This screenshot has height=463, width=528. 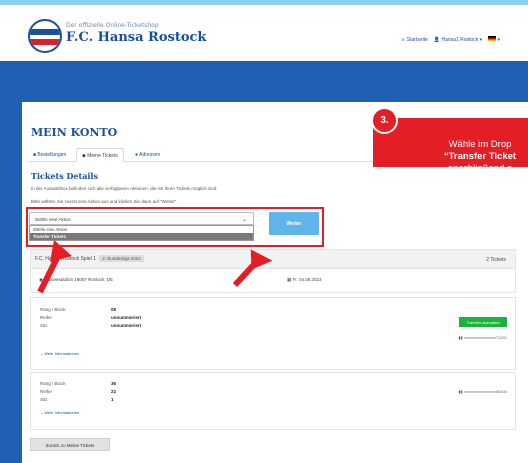 What do you see at coordinates (480, 144) in the screenshot?
I see `callout-line-1: Wähle im Drop` at bounding box center [480, 144].